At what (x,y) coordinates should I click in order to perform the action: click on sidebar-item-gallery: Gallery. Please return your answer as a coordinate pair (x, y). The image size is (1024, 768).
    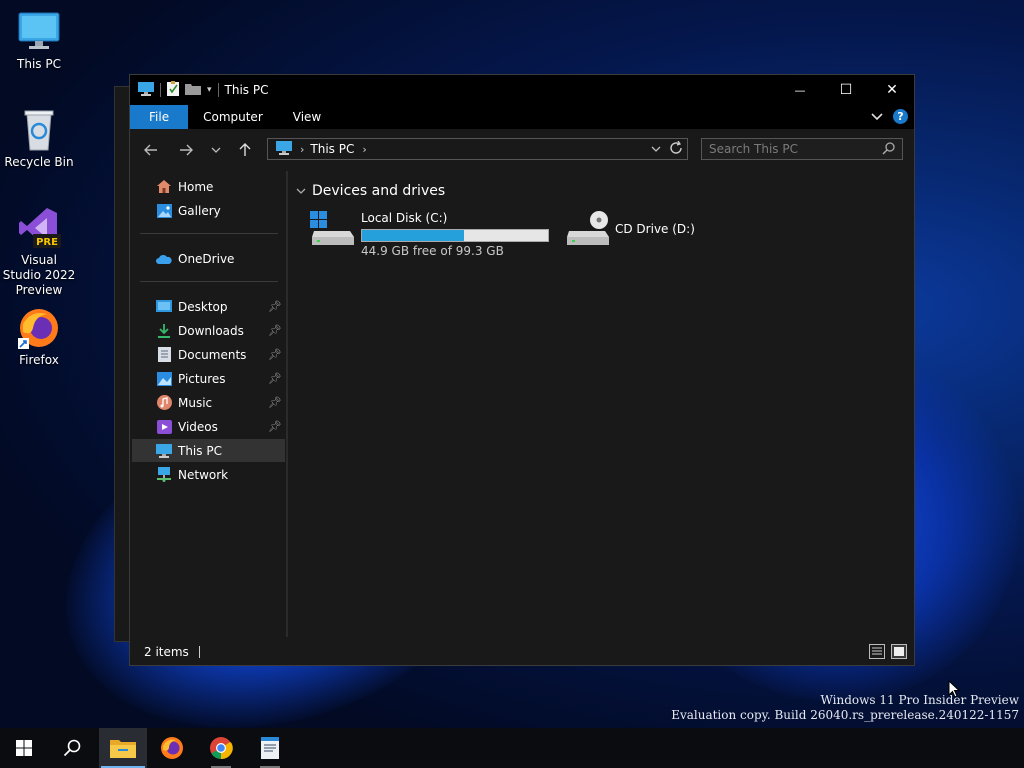
    Looking at the image, I should click on (208, 210).